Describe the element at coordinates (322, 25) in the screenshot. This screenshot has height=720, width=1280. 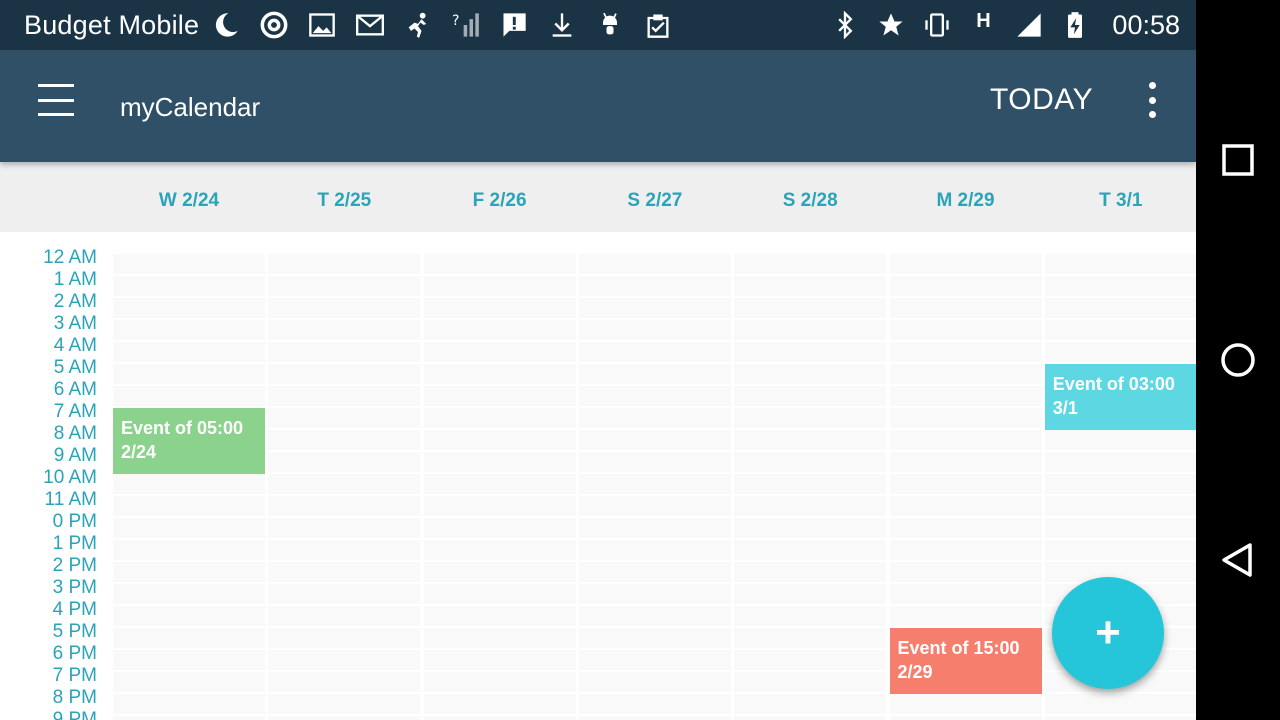
I see `image-icon` at that location.